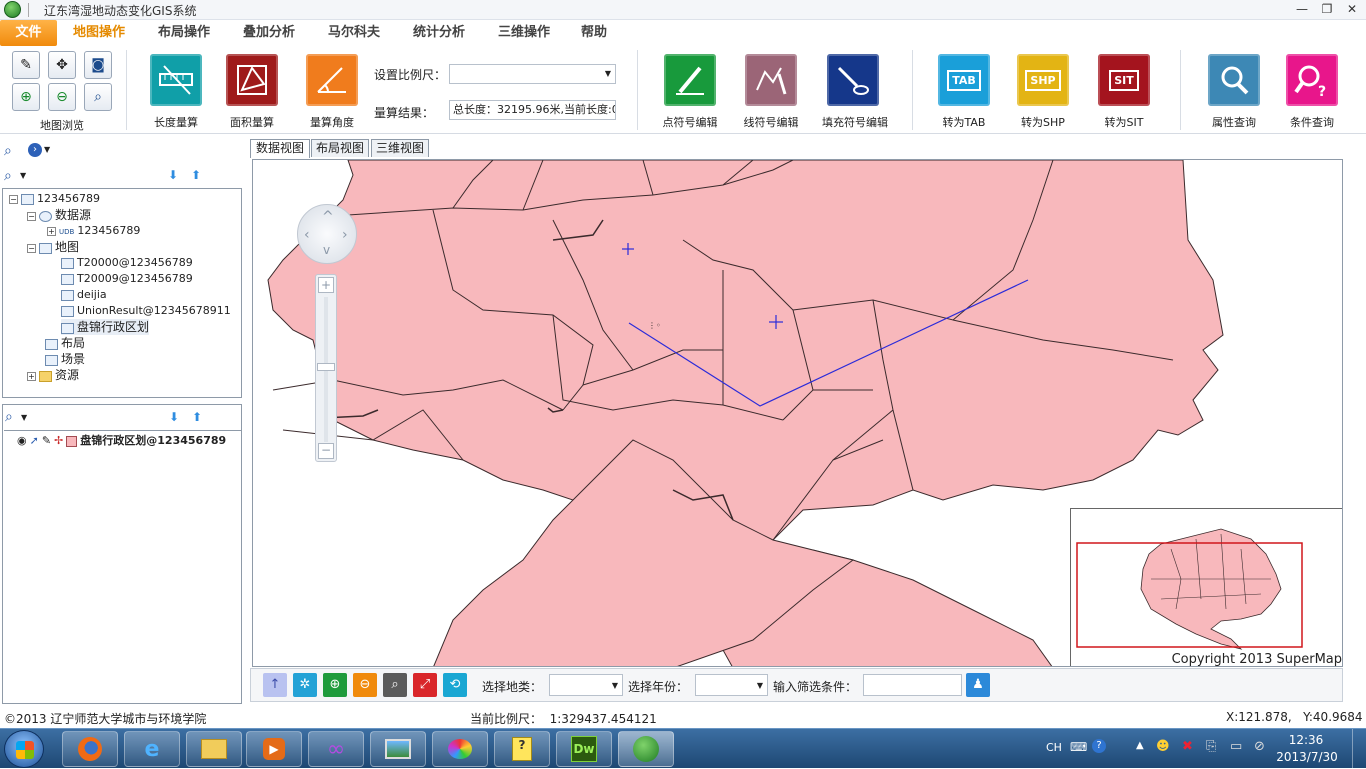 The image size is (1366, 769). What do you see at coordinates (274, 749) in the screenshot?
I see `taskbar-media: ▶` at bounding box center [274, 749].